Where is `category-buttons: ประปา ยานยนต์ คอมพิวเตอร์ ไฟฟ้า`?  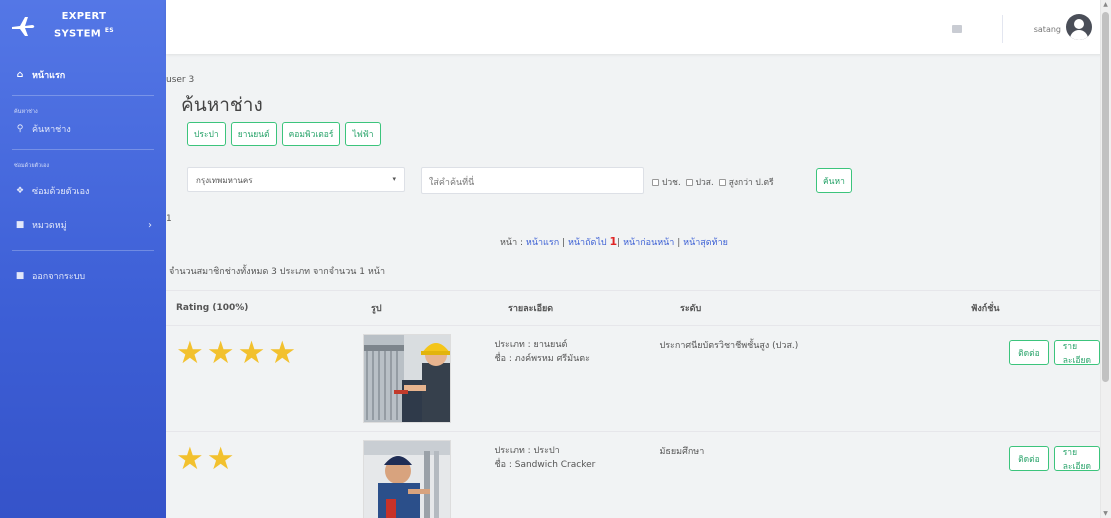
category-buttons: ประปา ยานยนต์ คอมพิวเตอร์ ไฟฟ้า is located at coordinates (284, 134).